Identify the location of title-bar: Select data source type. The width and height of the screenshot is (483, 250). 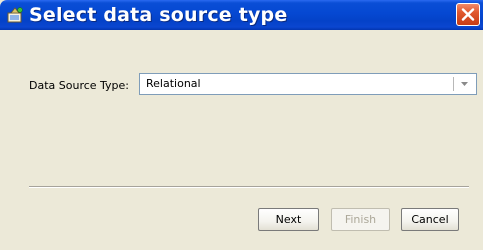
(241, 15).